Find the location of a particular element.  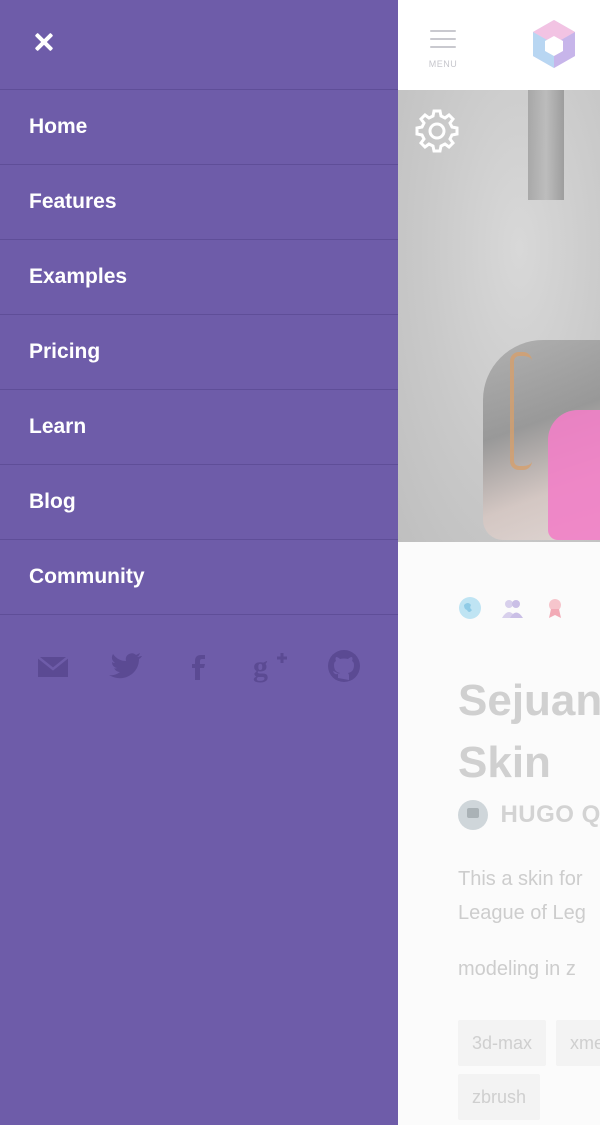

top-bar: MENU is located at coordinates (499, 45).